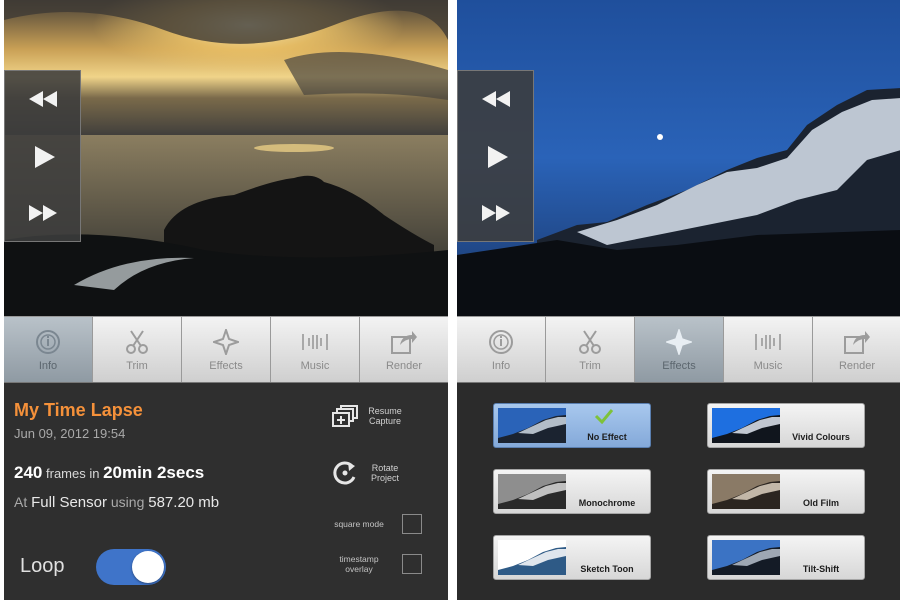 The image size is (900, 603). I want to click on effect-label: No Effect, so click(607, 437).